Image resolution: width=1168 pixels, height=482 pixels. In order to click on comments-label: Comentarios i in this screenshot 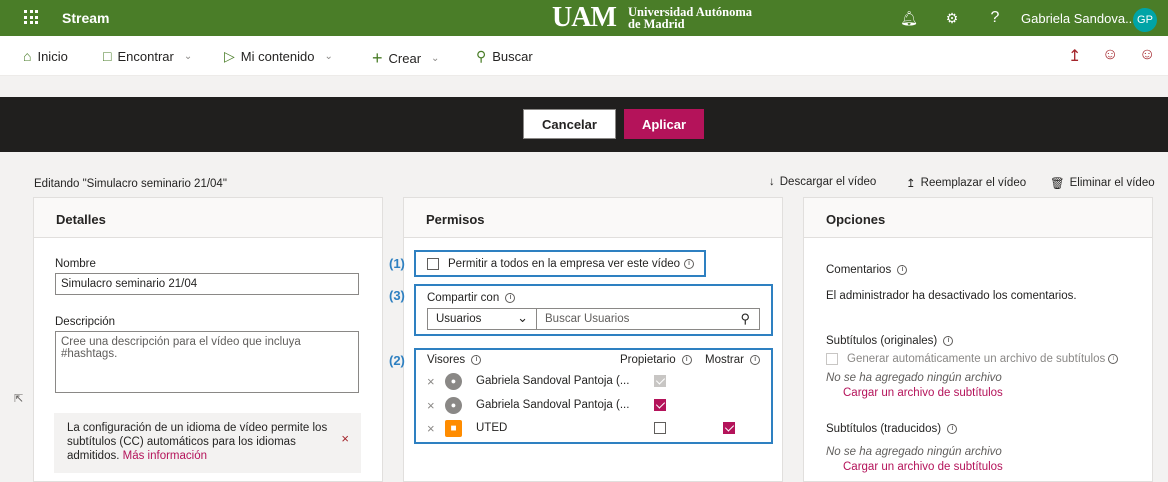, I will do `click(867, 270)`.